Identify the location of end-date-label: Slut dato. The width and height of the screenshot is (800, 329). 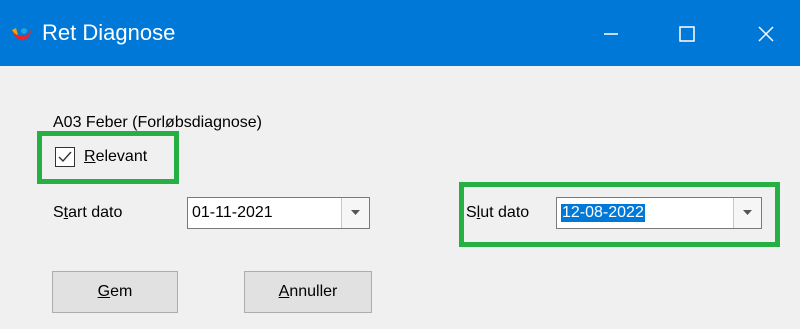
(497, 213).